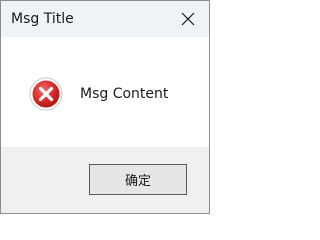  I want to click on close-icon, so click(188, 19).